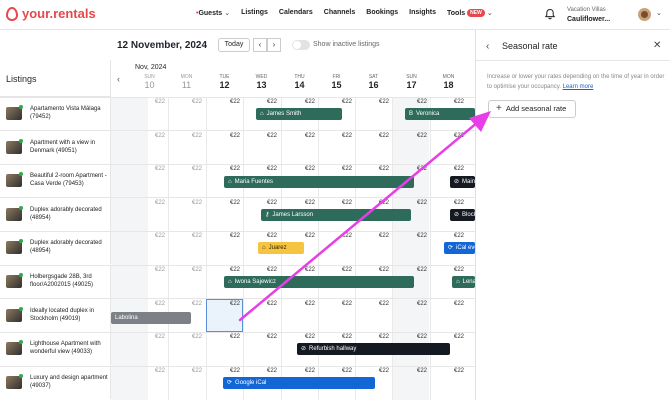 This screenshot has height=400, width=670. I want to click on booking-bar: ⊘ Refurbish hallway, so click(373, 349).